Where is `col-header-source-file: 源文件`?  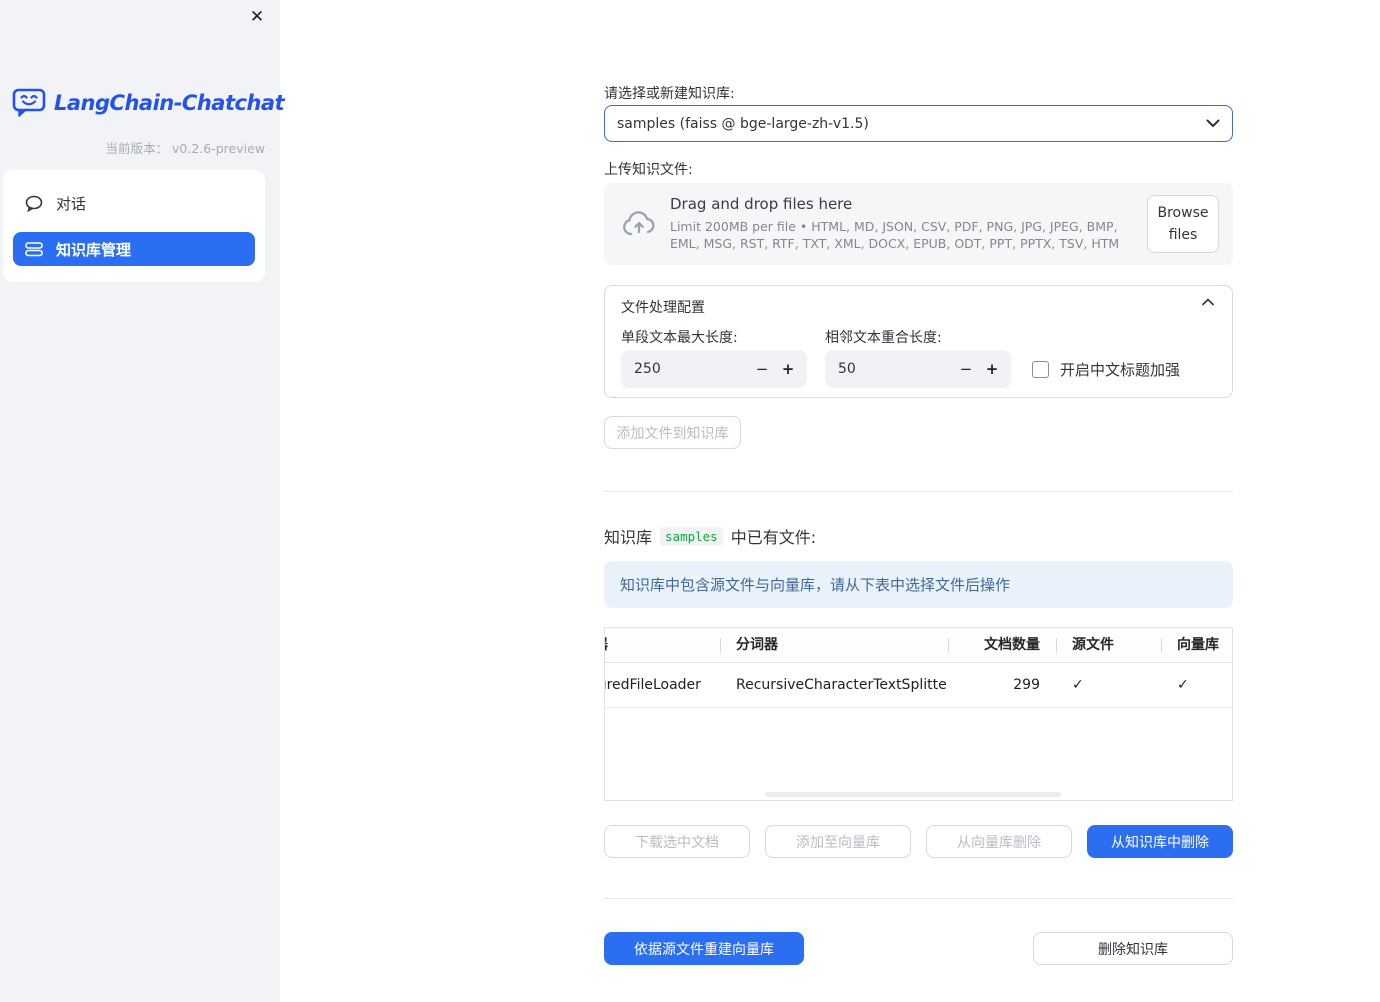
col-header-source-file: 源文件 is located at coordinates (1108, 645).